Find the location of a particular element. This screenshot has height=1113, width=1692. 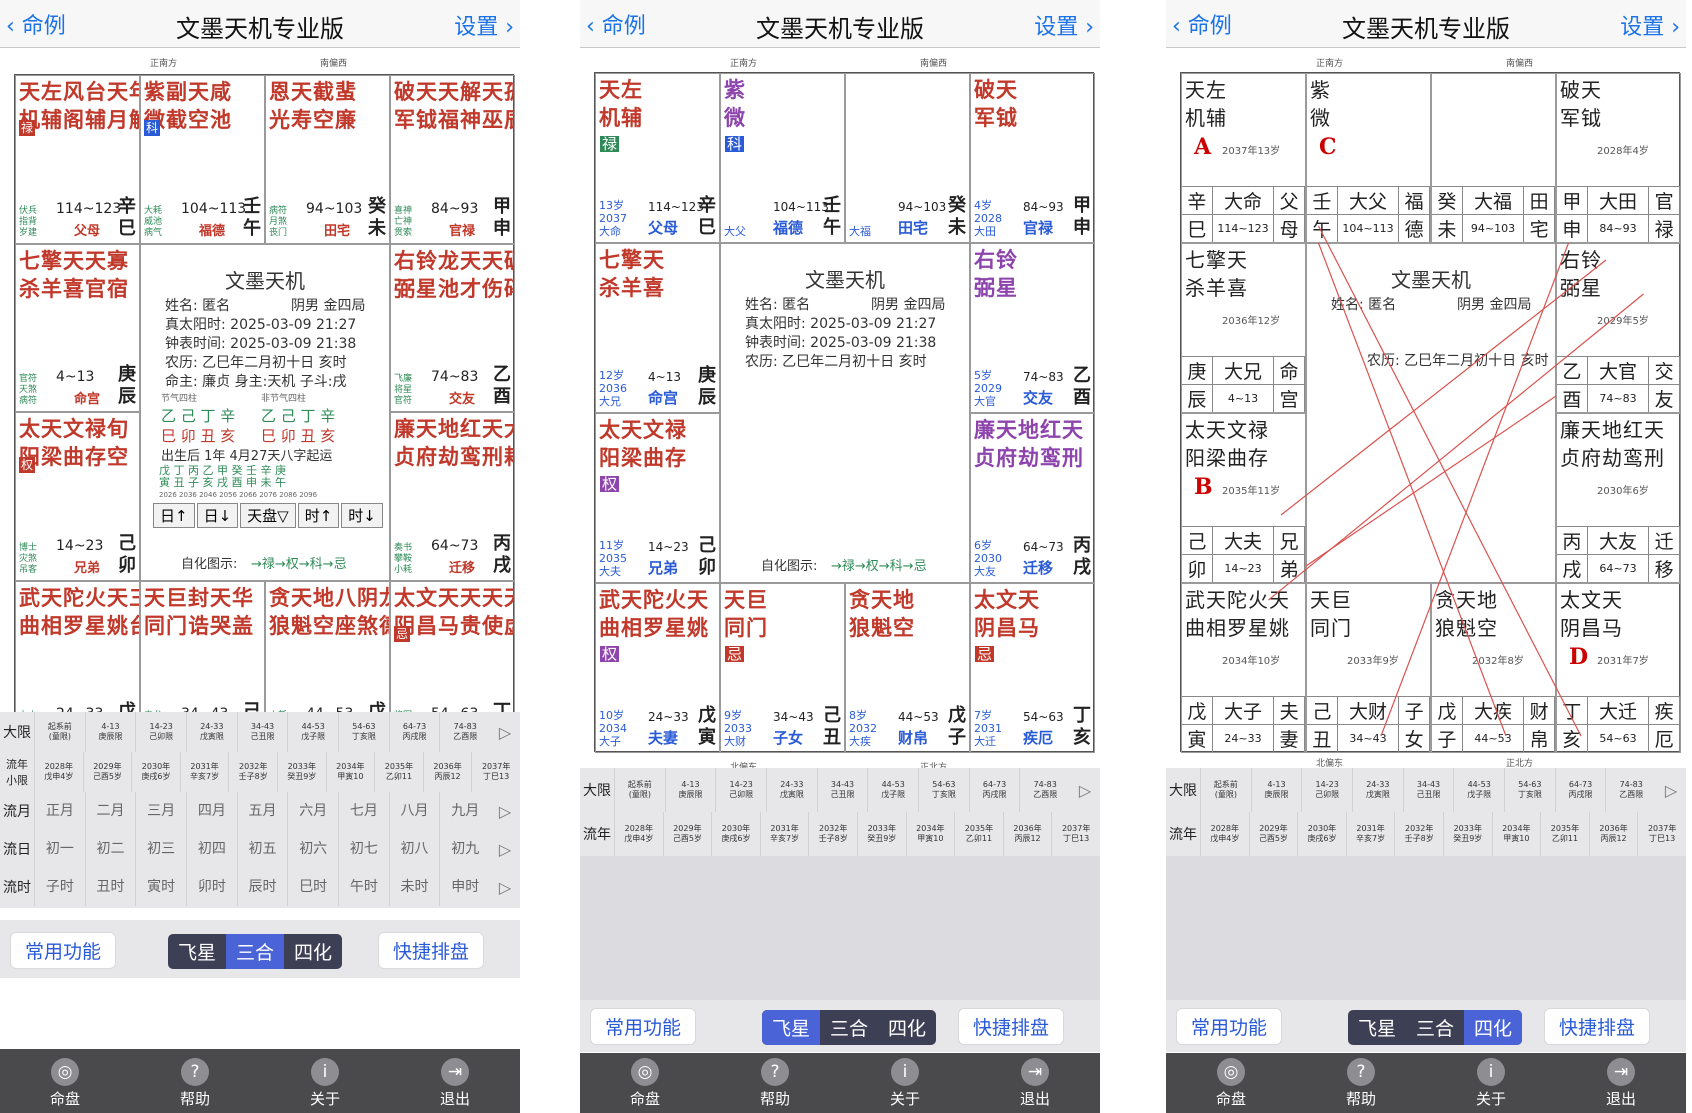

palace-chen: 七擎天 杀羊喜 12岁 2036 大兄 4~13 命宫 庚辰 is located at coordinates (657, 328).